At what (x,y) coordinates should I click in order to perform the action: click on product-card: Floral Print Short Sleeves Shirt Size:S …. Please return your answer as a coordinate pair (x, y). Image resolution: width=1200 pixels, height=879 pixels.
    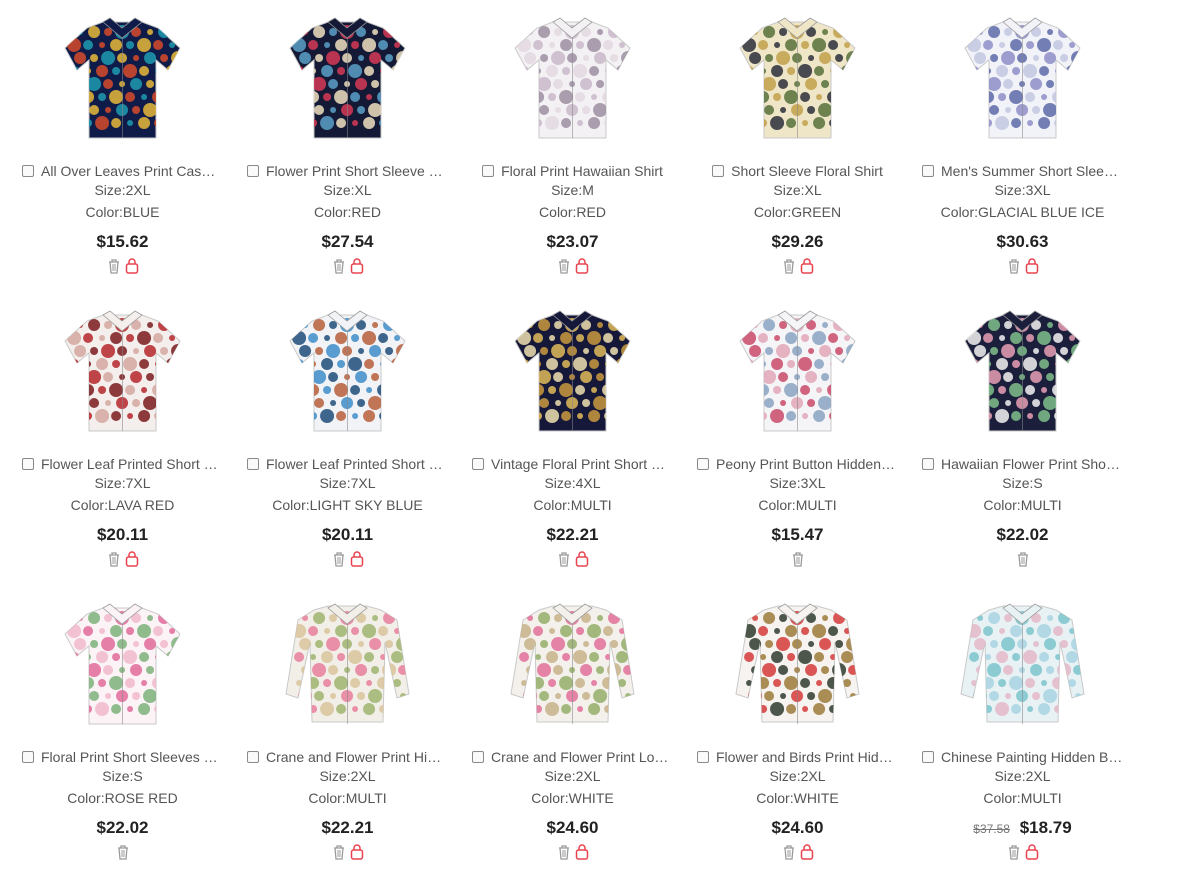
    Looking at the image, I should click on (122, 736).